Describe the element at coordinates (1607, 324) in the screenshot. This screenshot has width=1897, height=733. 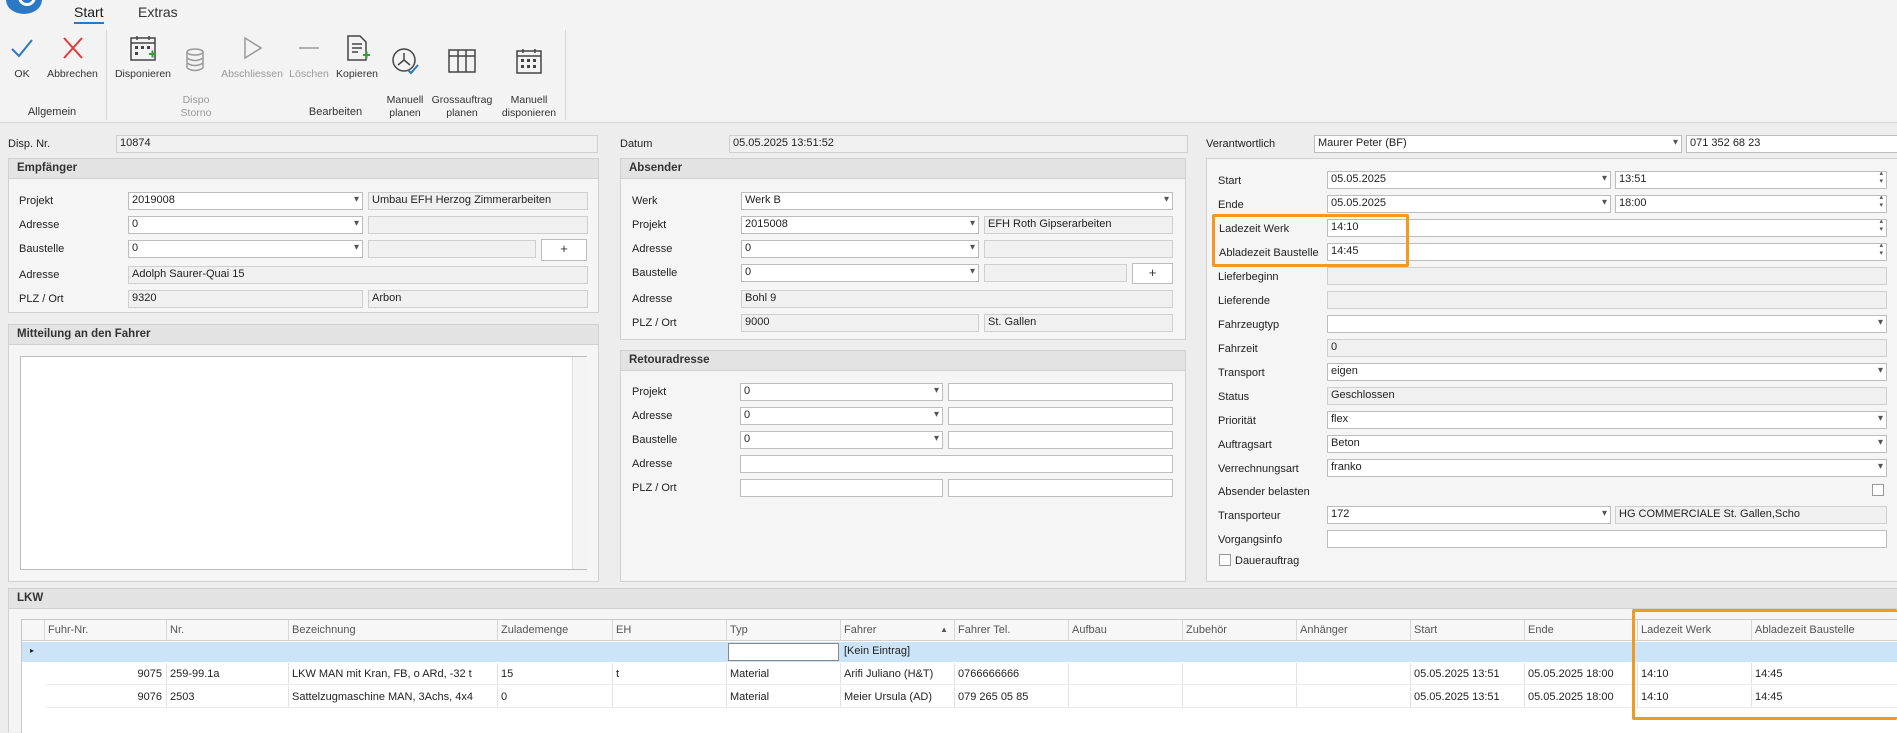
I see `fahrzeugtyp-select` at that location.